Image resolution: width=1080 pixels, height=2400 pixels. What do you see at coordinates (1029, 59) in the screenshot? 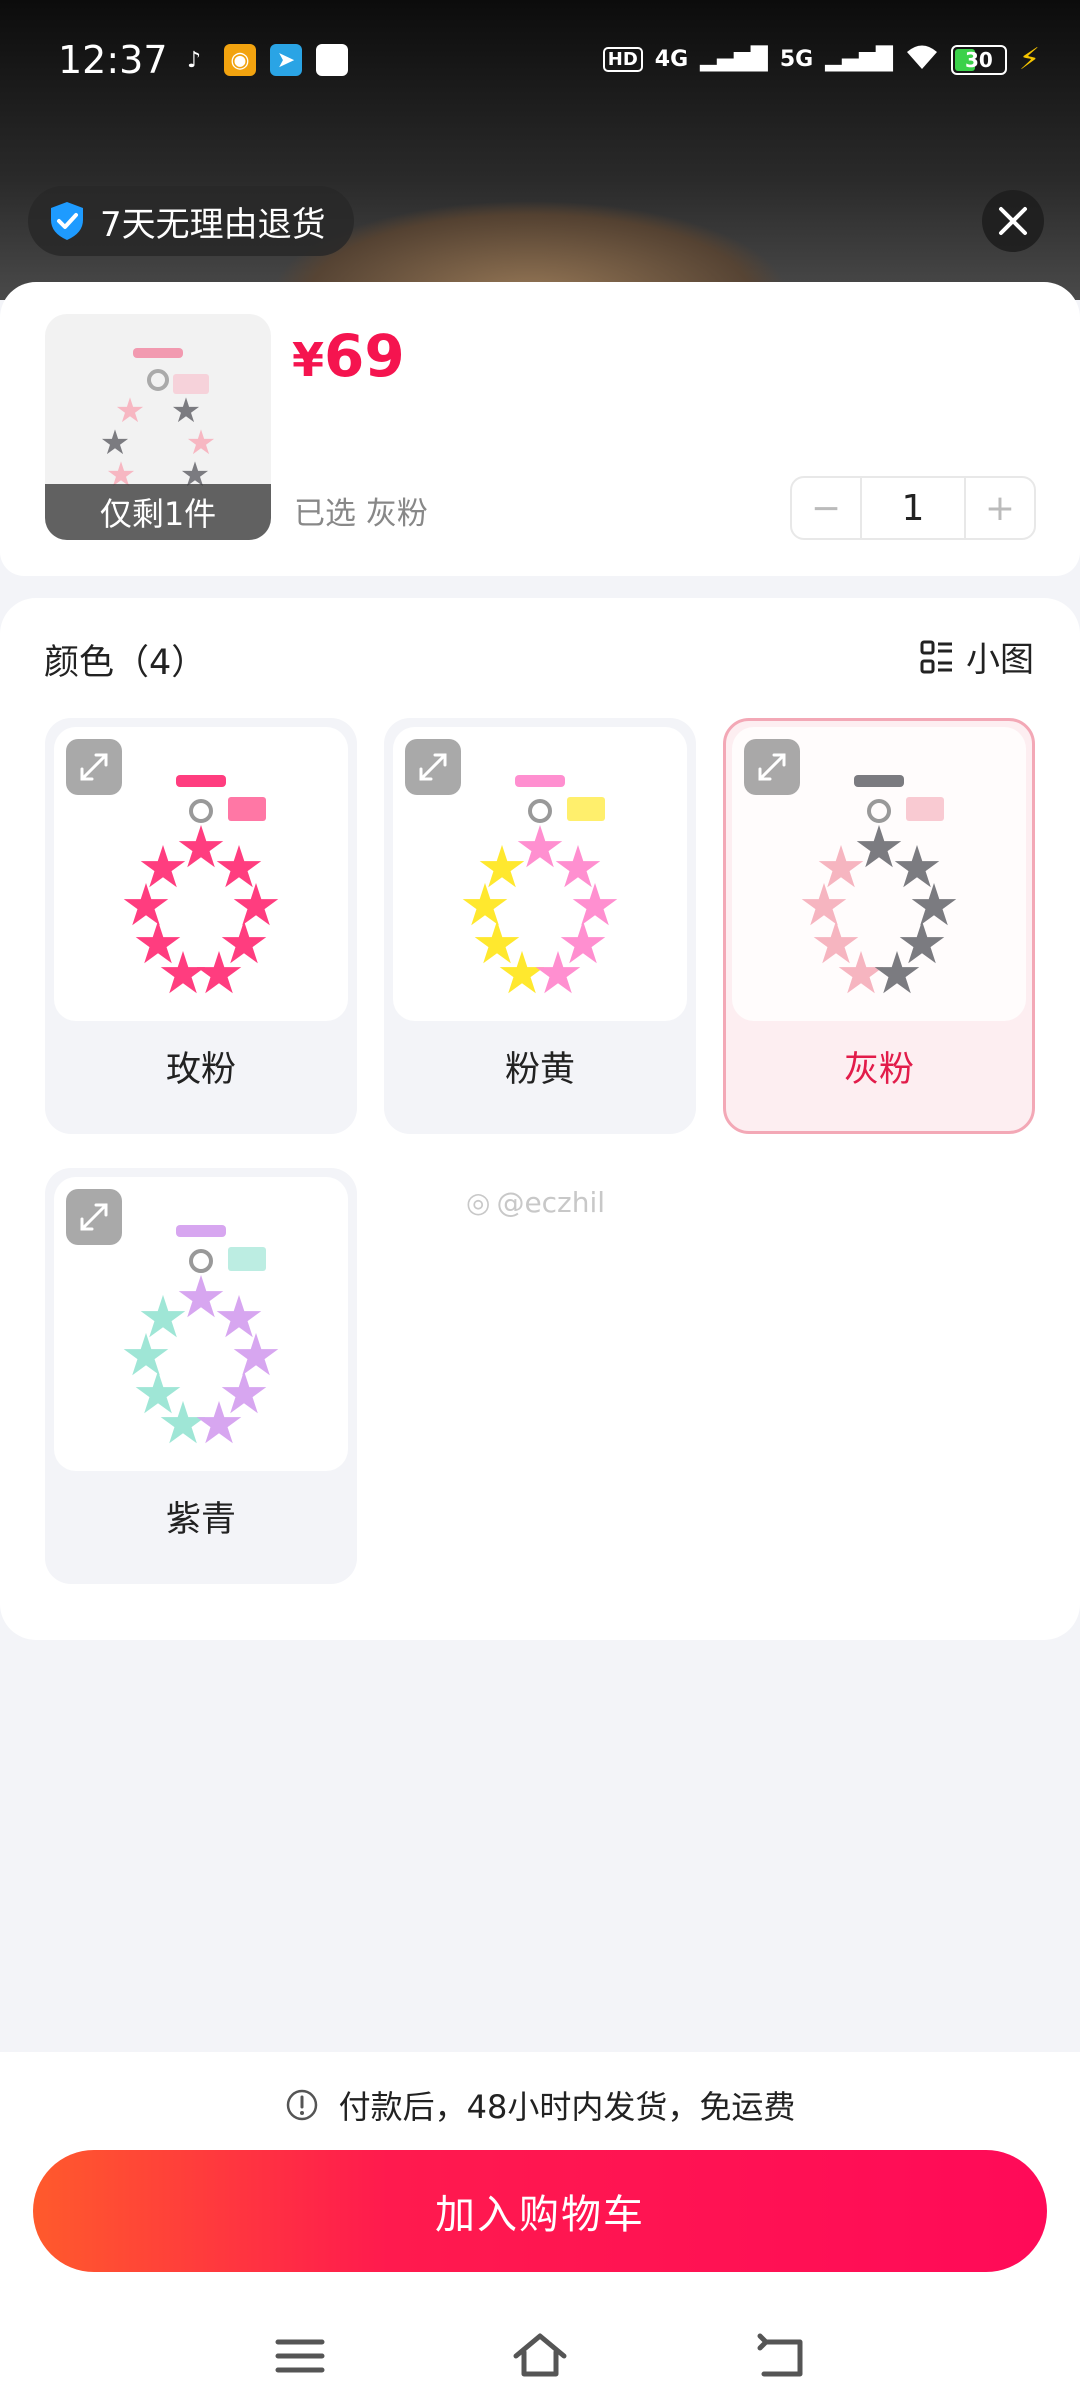
I see `charging-icon: ⚡` at bounding box center [1029, 59].